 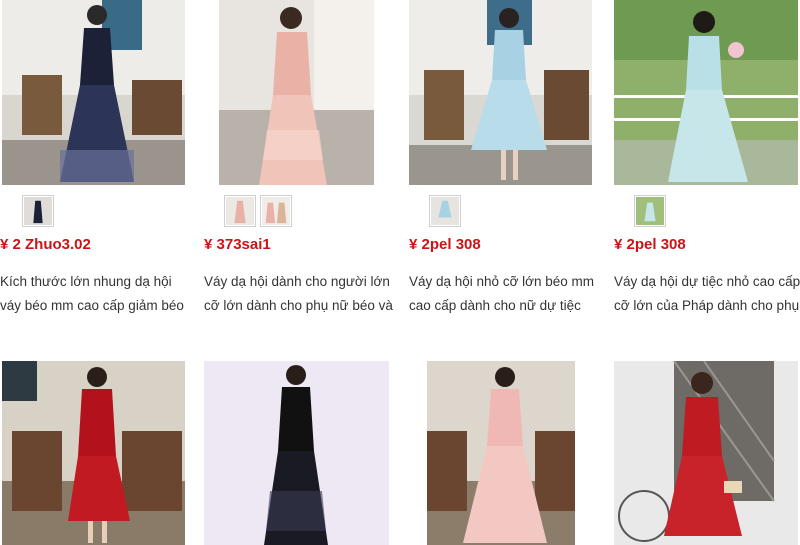 What do you see at coordinates (45, 244) in the screenshot?
I see `product-price: ¥ 2 Zhuo3.02` at bounding box center [45, 244].